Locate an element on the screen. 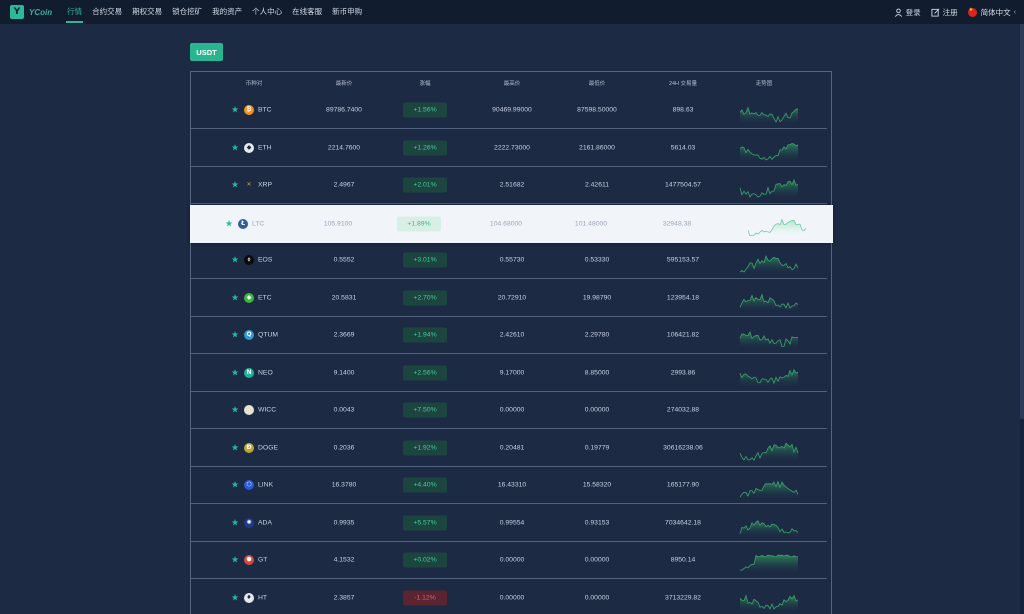 The image size is (1024, 614). change-badge: +2.70% is located at coordinates (425, 297).